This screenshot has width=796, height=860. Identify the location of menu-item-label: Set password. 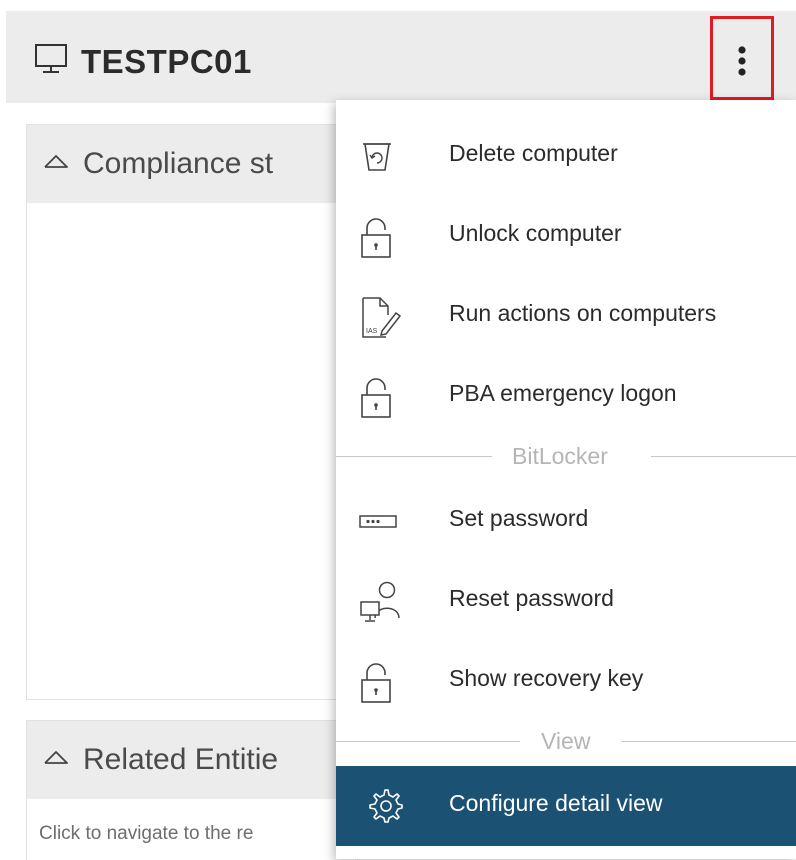
(519, 518).